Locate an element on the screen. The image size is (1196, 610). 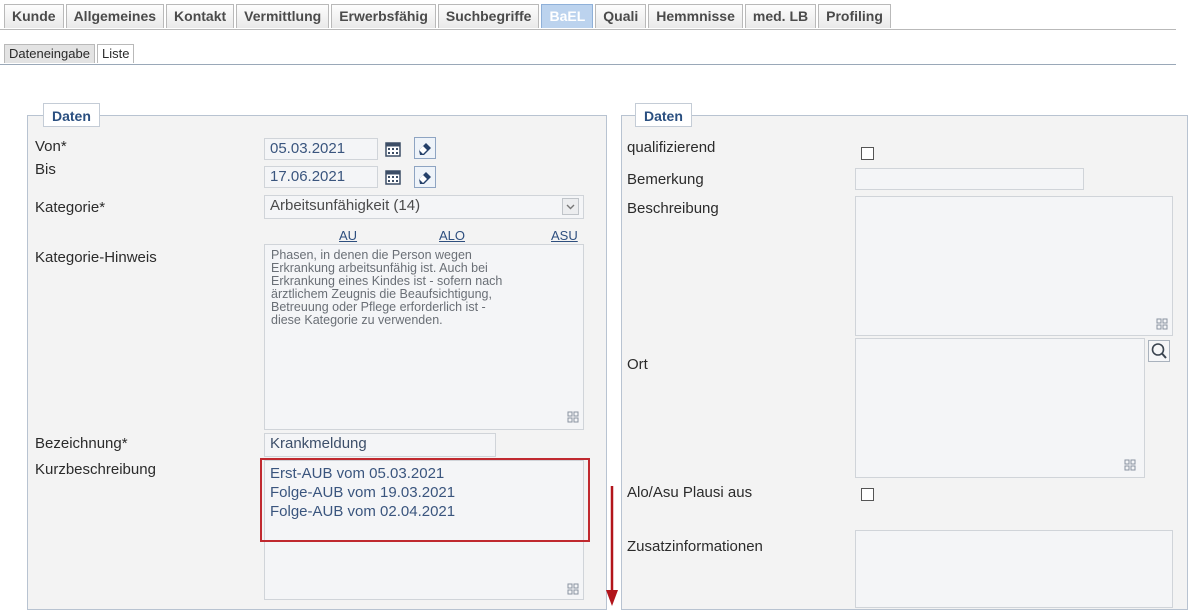
tab-allgemeines: Allgemeines is located at coordinates (115, 16).